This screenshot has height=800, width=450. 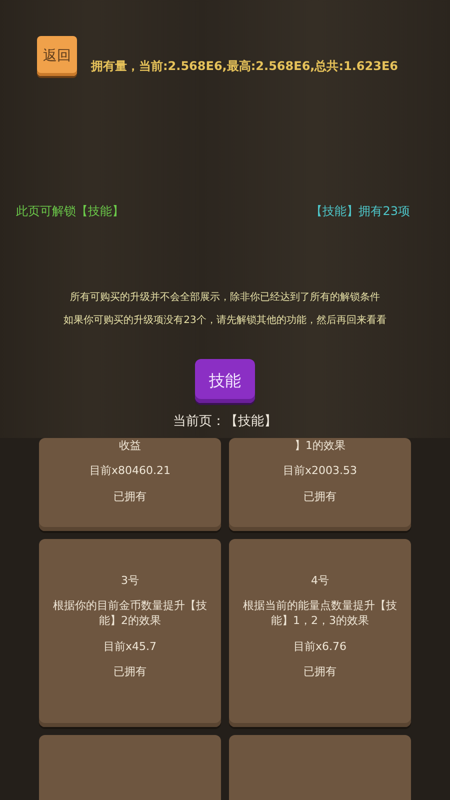 I want to click on upgrade-card: 3号 根据你的目前金币数量提升【技能】2的效果 目前x45.7 已拥有, so click(x=130, y=633).